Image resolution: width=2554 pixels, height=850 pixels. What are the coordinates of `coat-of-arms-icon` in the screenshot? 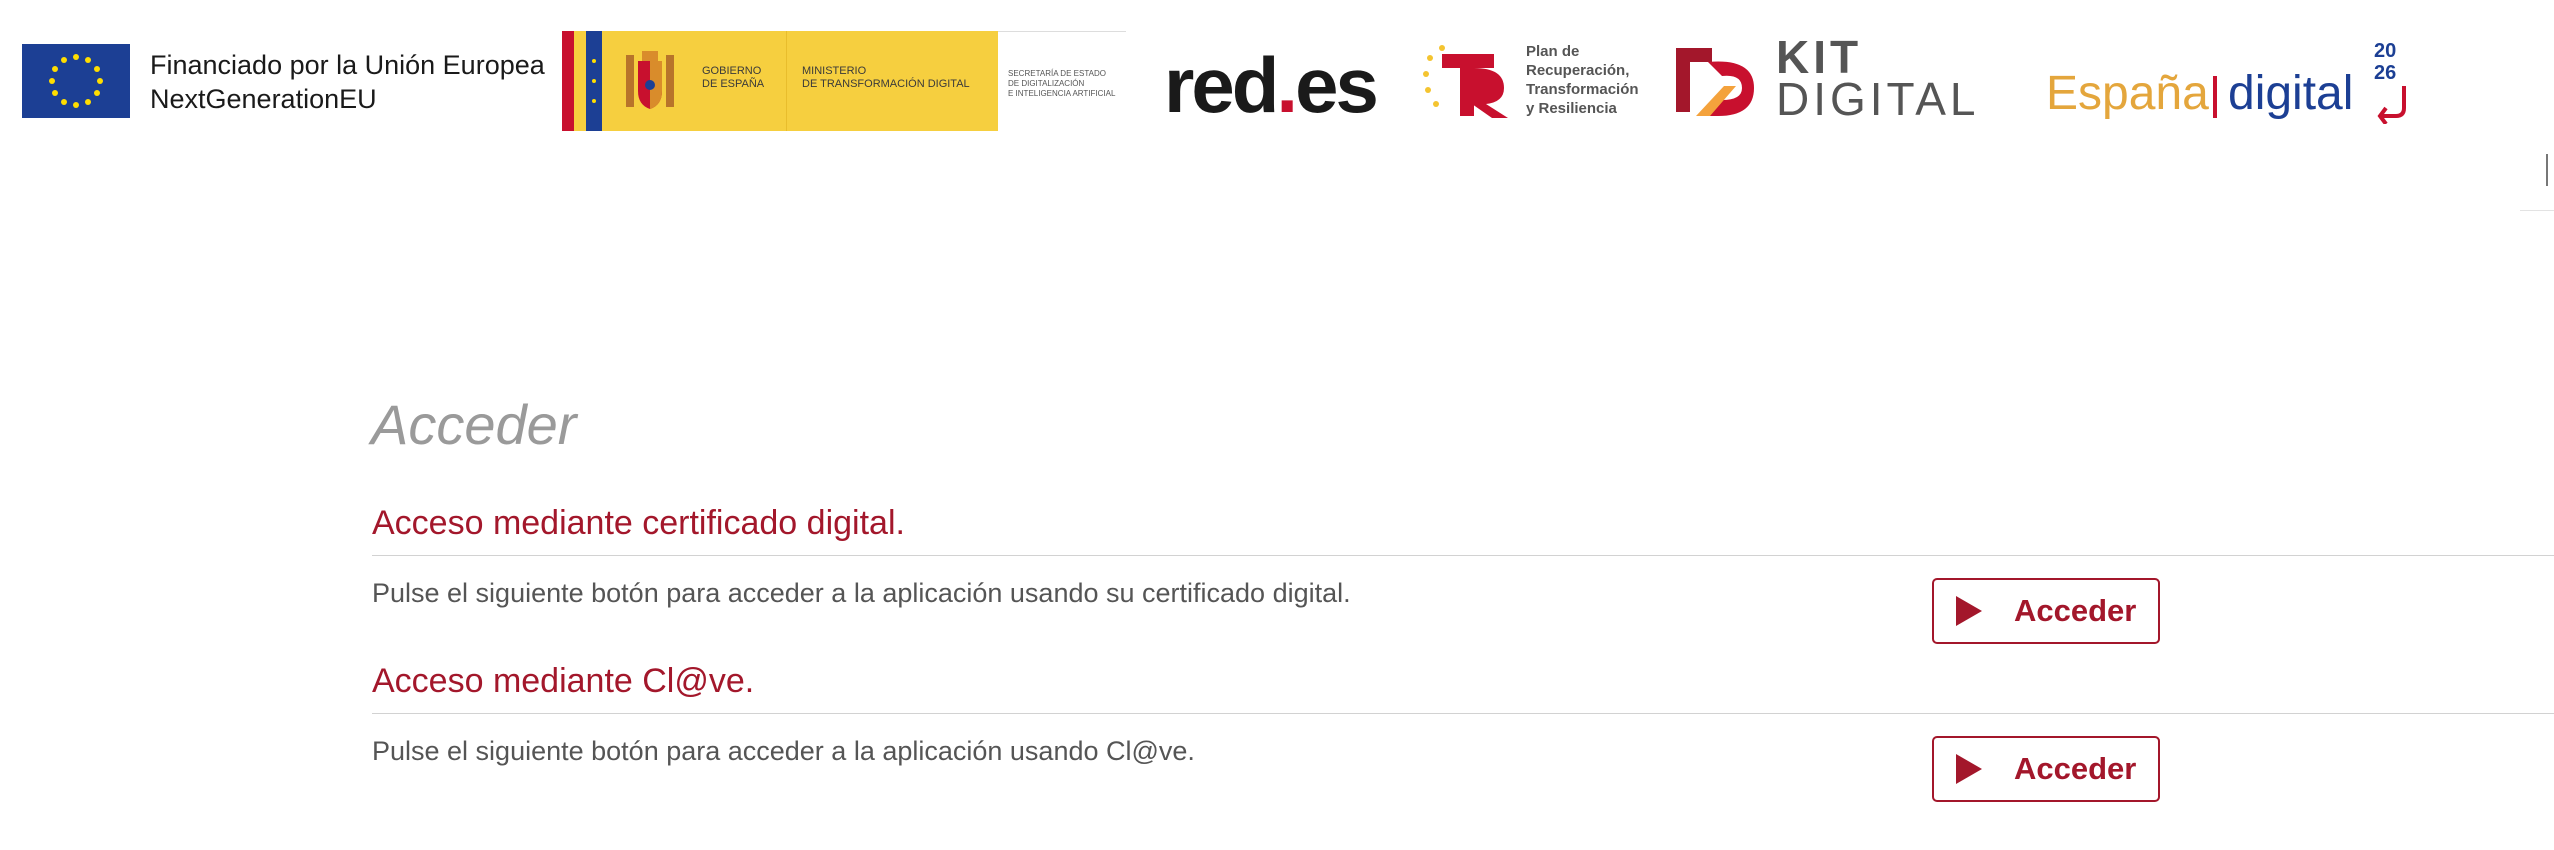 It's located at (650, 81).